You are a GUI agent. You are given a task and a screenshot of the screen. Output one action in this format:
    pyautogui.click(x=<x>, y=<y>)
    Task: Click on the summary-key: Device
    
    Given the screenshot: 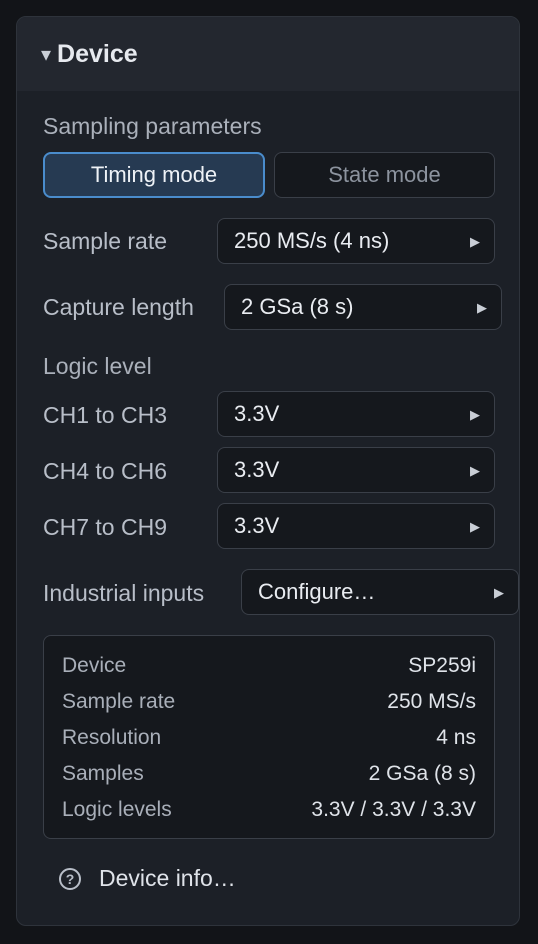 What is the action you would take?
    pyautogui.click(x=94, y=665)
    